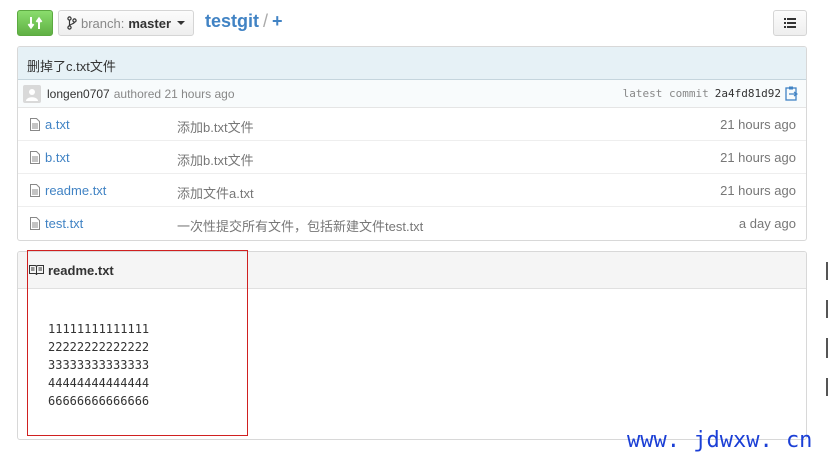 This screenshot has width=828, height=459. I want to click on latest-commit-label: latest commit, so click(665, 93).